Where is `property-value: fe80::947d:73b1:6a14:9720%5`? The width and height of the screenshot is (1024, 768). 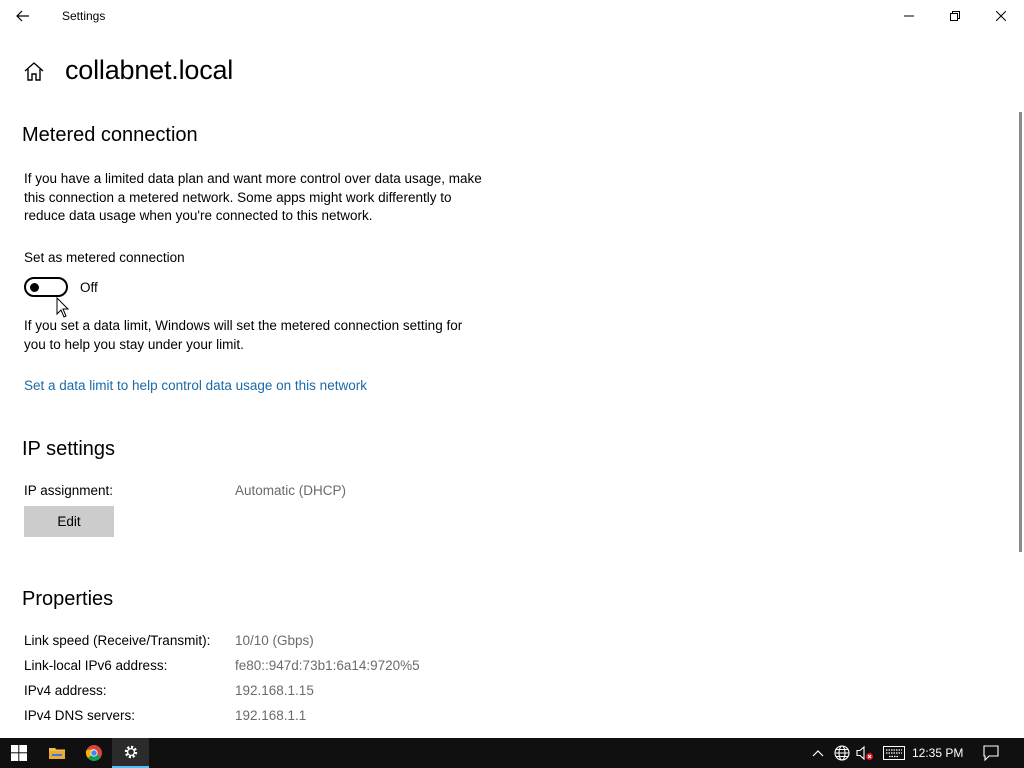
property-value: fe80::947d:73b1:6a14:9720%5 is located at coordinates (327, 665).